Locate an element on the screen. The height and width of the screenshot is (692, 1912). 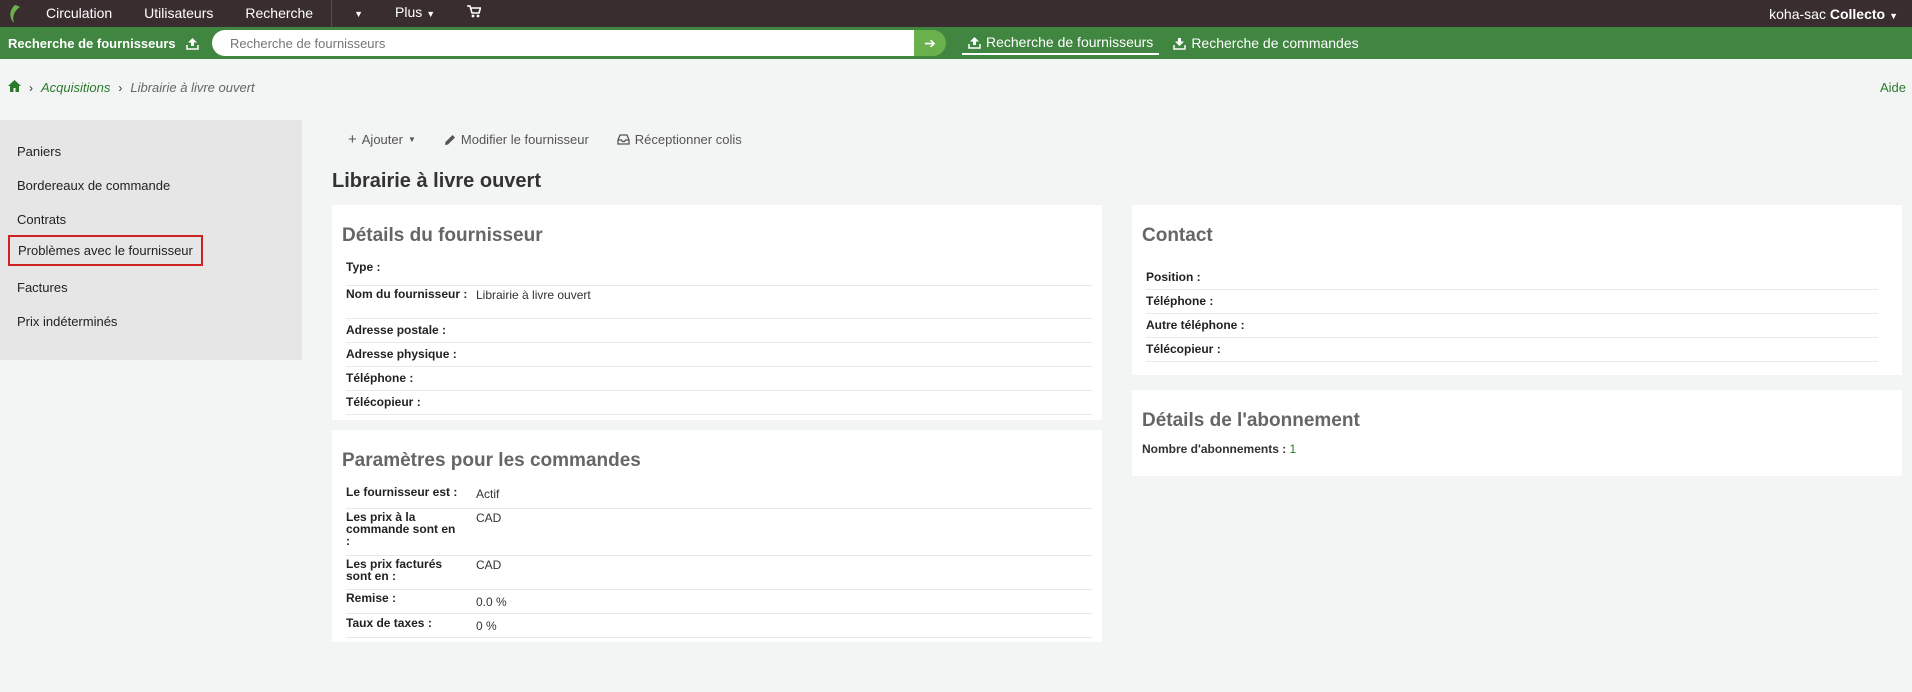
nav-plus-label: Plus is located at coordinates (409, 12).